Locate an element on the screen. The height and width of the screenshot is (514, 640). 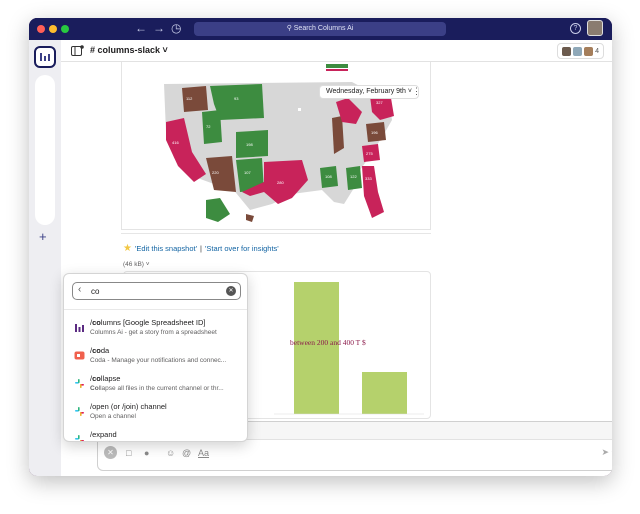
members-button: 4 is located at coordinates (580, 51).